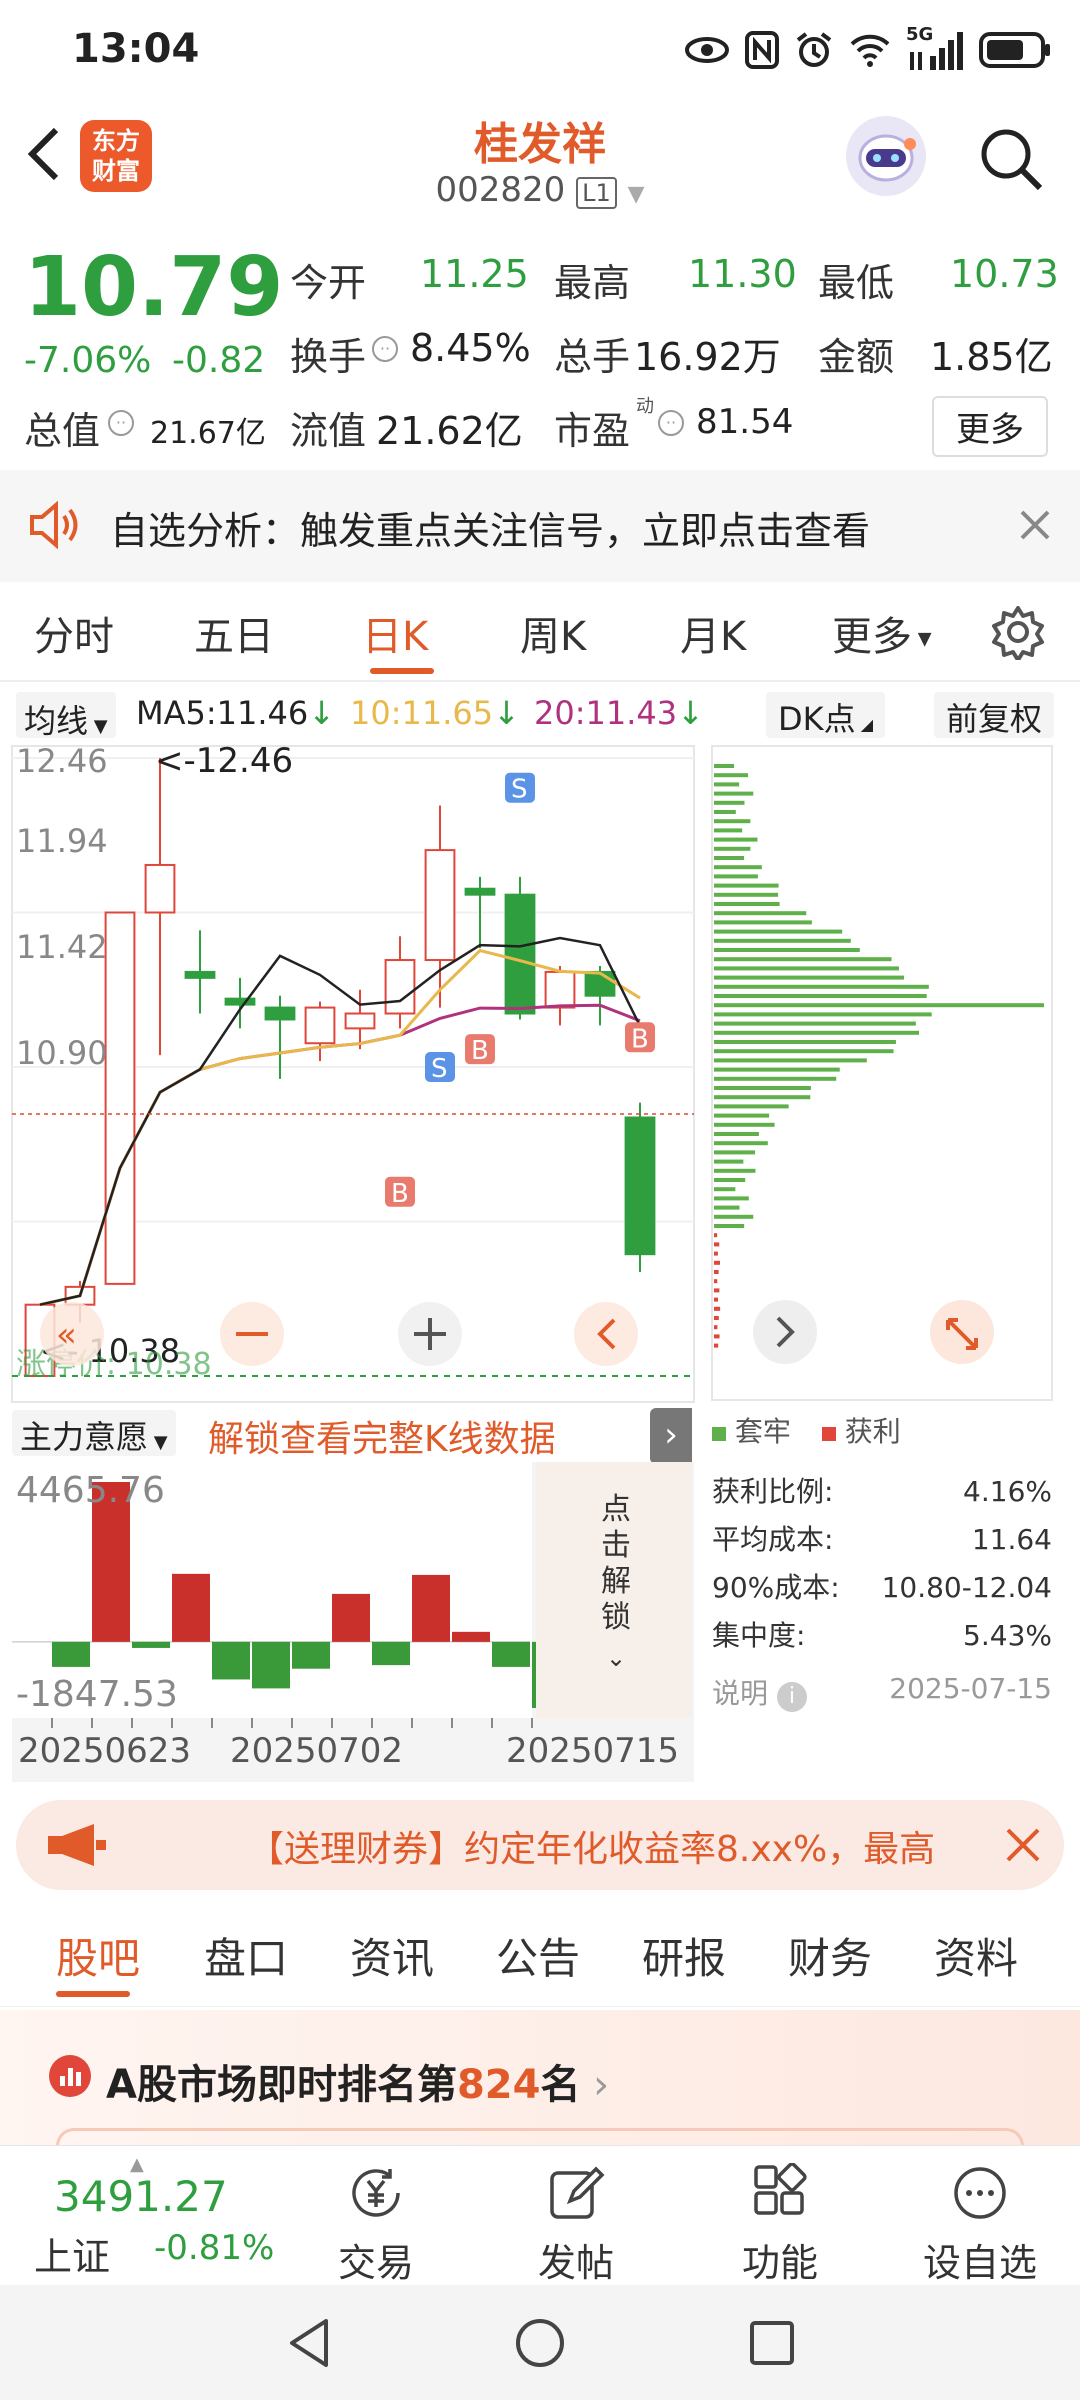 The image size is (1080, 2400). I want to click on analysis-notice: 自选分析：触发重点关注信号，立即点击查看, so click(540, 526).